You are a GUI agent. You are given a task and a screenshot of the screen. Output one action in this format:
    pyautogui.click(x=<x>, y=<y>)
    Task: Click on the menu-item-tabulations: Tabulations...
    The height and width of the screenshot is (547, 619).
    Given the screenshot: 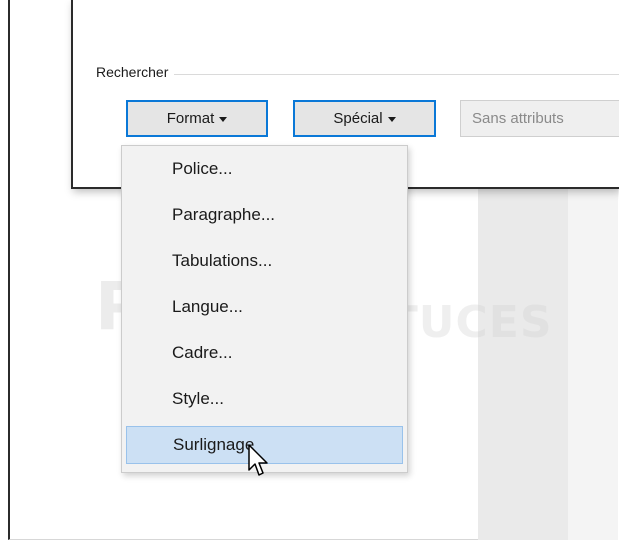 What is the action you would take?
    pyautogui.click(x=264, y=261)
    